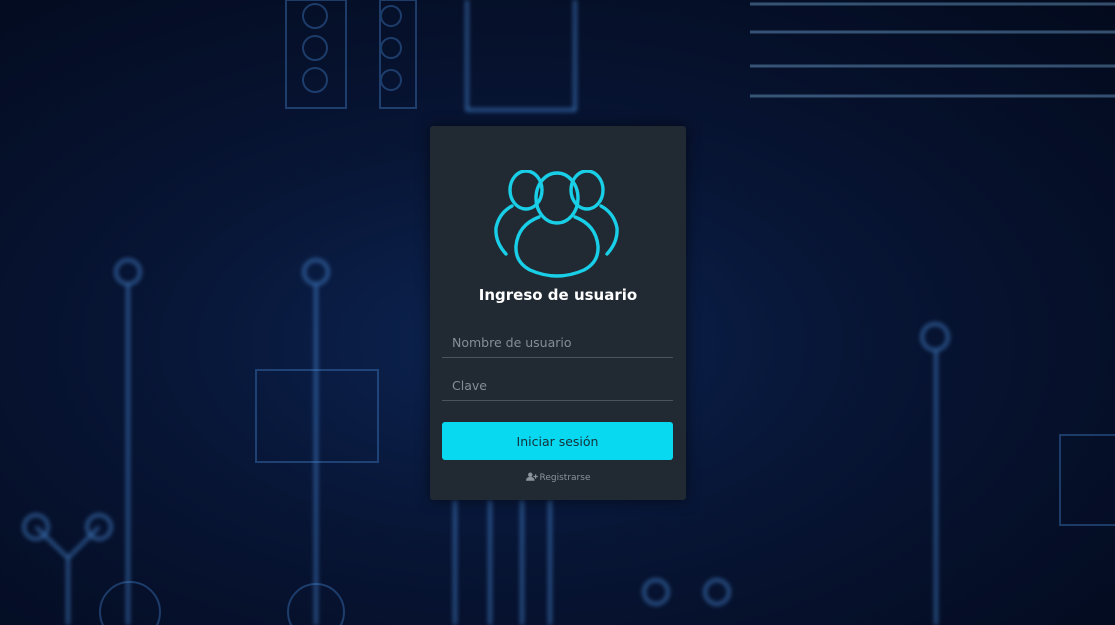  Describe the element at coordinates (557, 386) in the screenshot. I see `password-field` at that location.